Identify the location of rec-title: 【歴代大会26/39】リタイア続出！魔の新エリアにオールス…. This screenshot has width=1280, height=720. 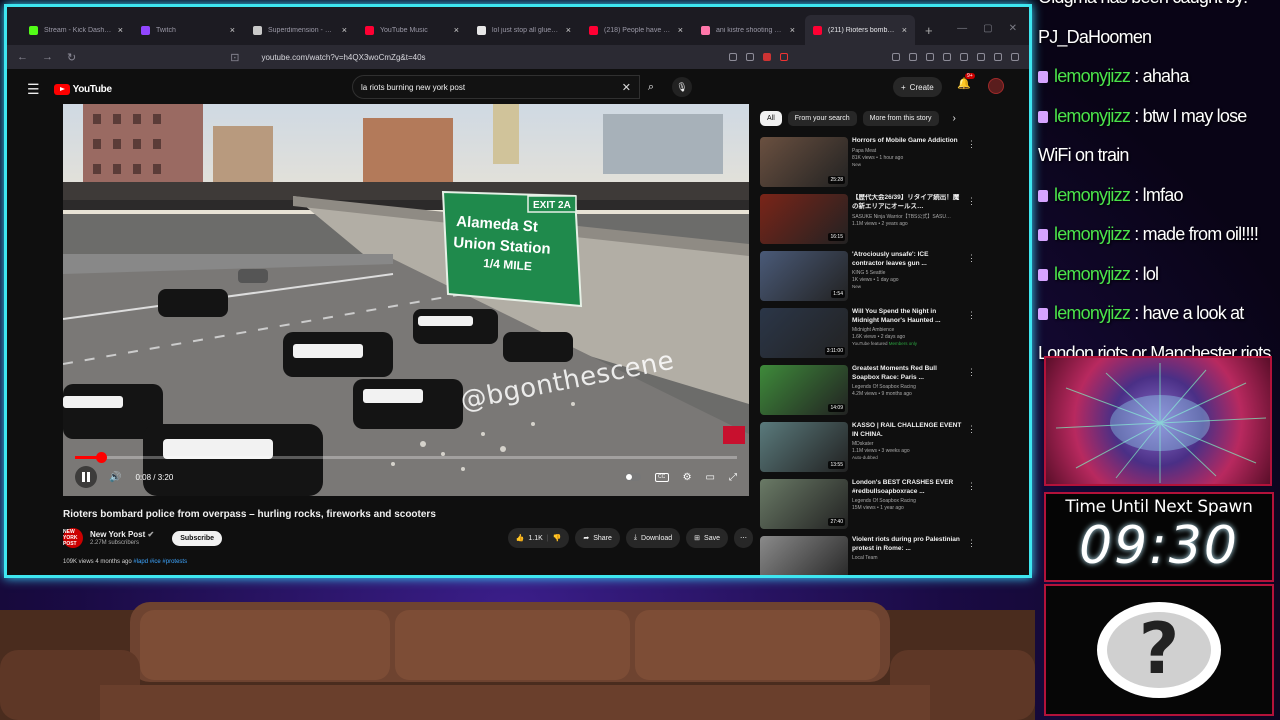
(907, 202).